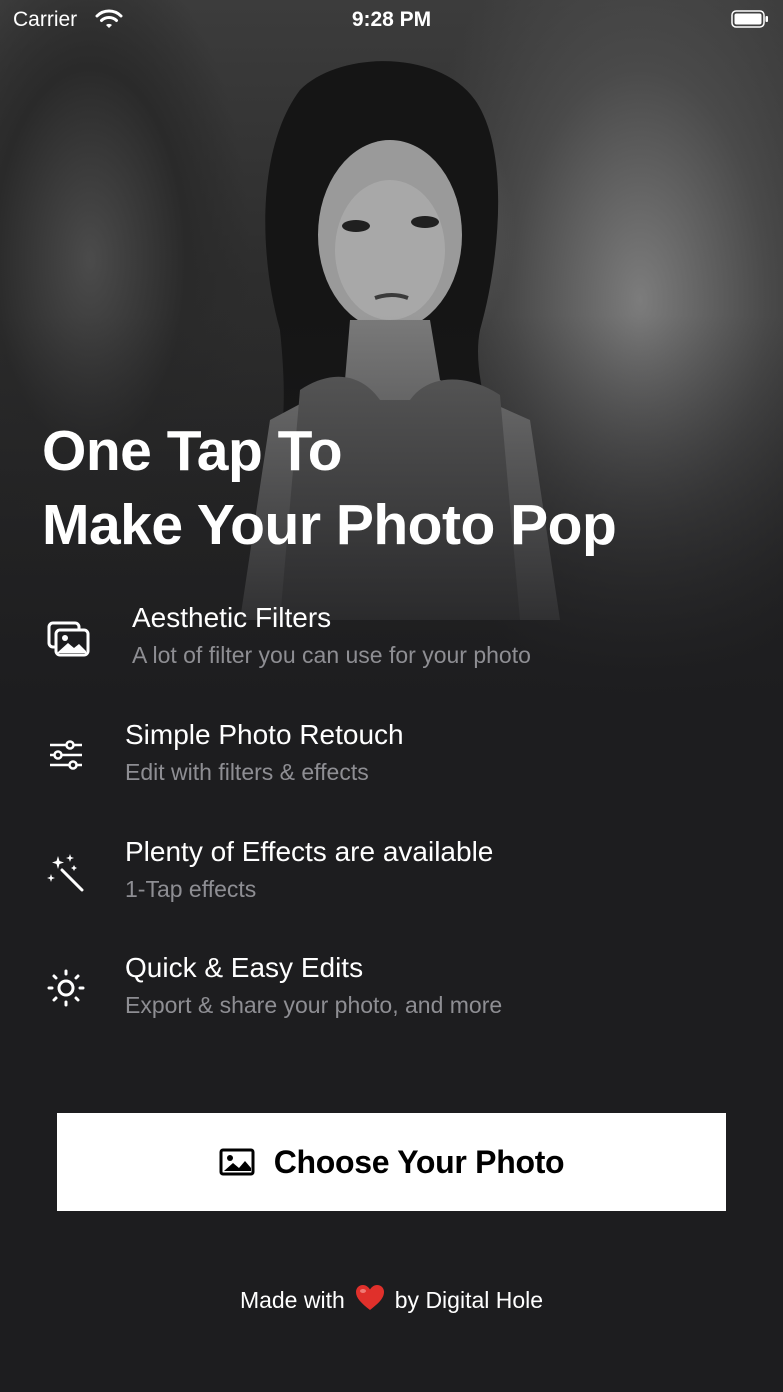  I want to click on footer-prefix: Made with, so click(292, 1300).